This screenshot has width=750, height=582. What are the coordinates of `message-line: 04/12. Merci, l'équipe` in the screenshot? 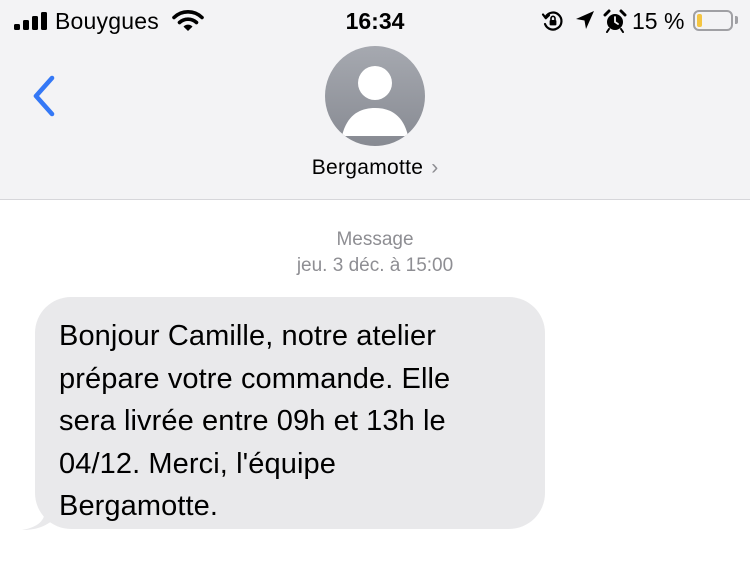 It's located at (197, 463).